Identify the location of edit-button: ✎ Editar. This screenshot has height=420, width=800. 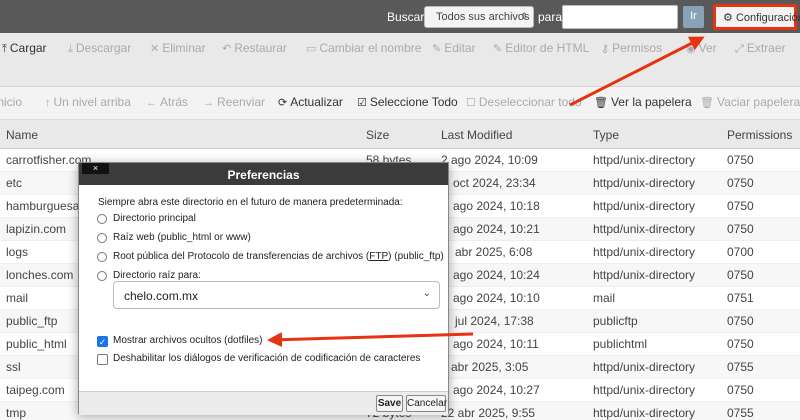
(454, 48).